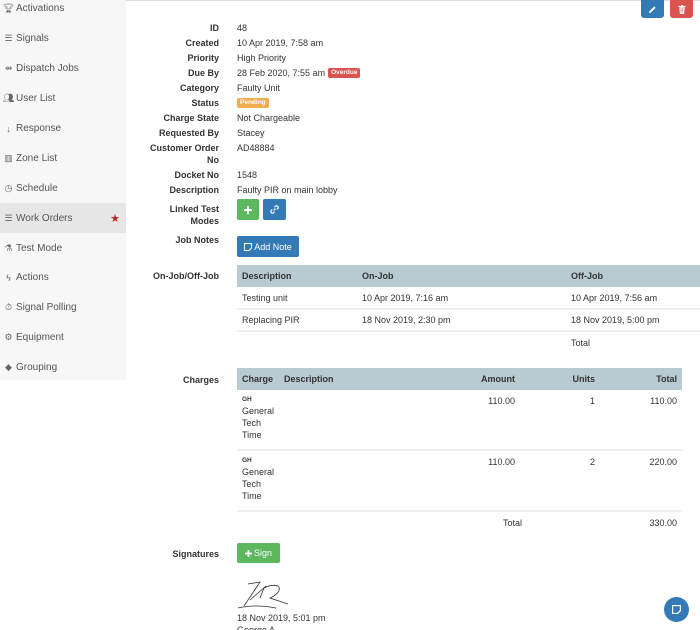 This screenshot has width=700, height=630. Describe the element at coordinates (560, 379) in the screenshot. I see `charges-header-units: Units` at that location.